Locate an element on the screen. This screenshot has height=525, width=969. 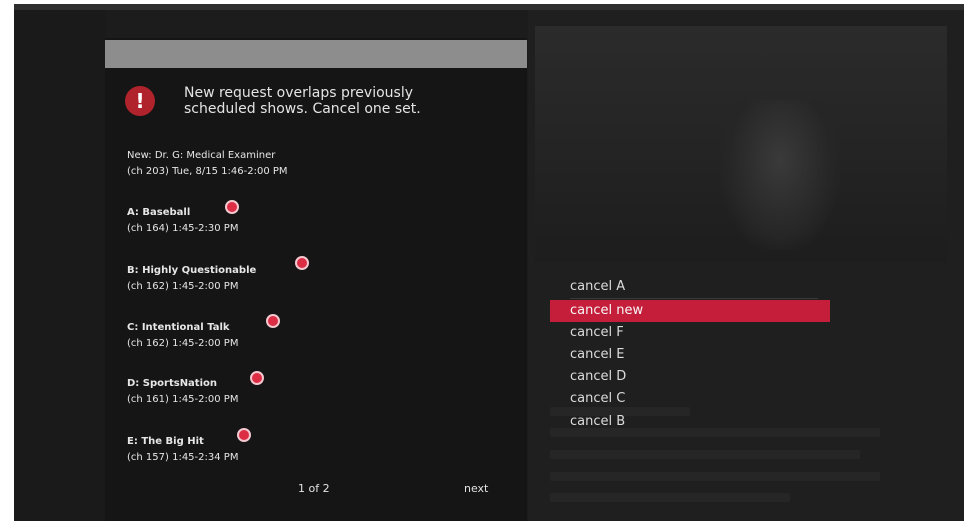
conflict-title: The Big Hit is located at coordinates (172, 441).